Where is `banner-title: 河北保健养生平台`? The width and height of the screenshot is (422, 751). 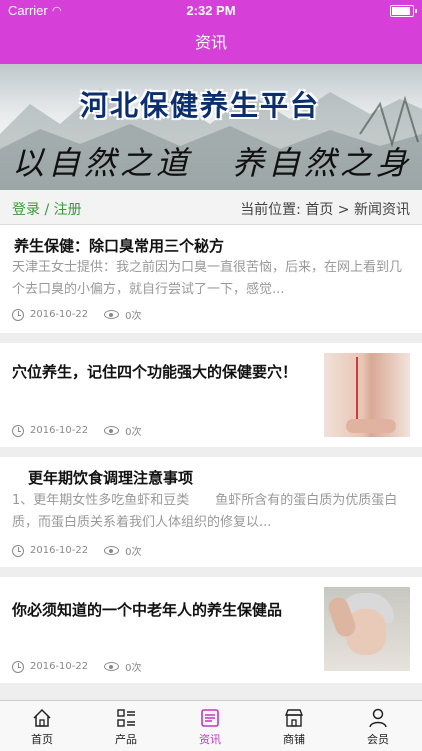 banner-title: 河北保健养生平台 is located at coordinates (200, 105).